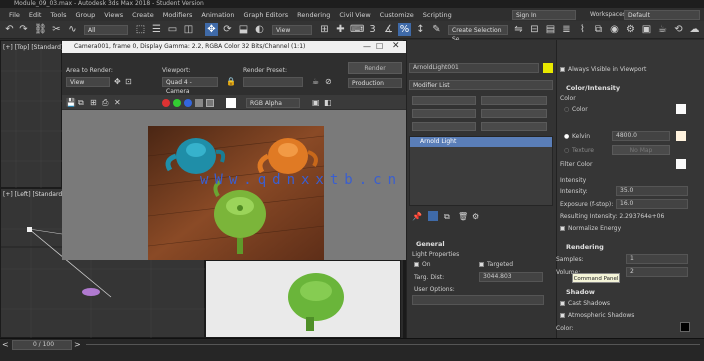 The height and width of the screenshot is (361, 704). I want to click on clone-window-icon: ⊞, so click(93, 102).